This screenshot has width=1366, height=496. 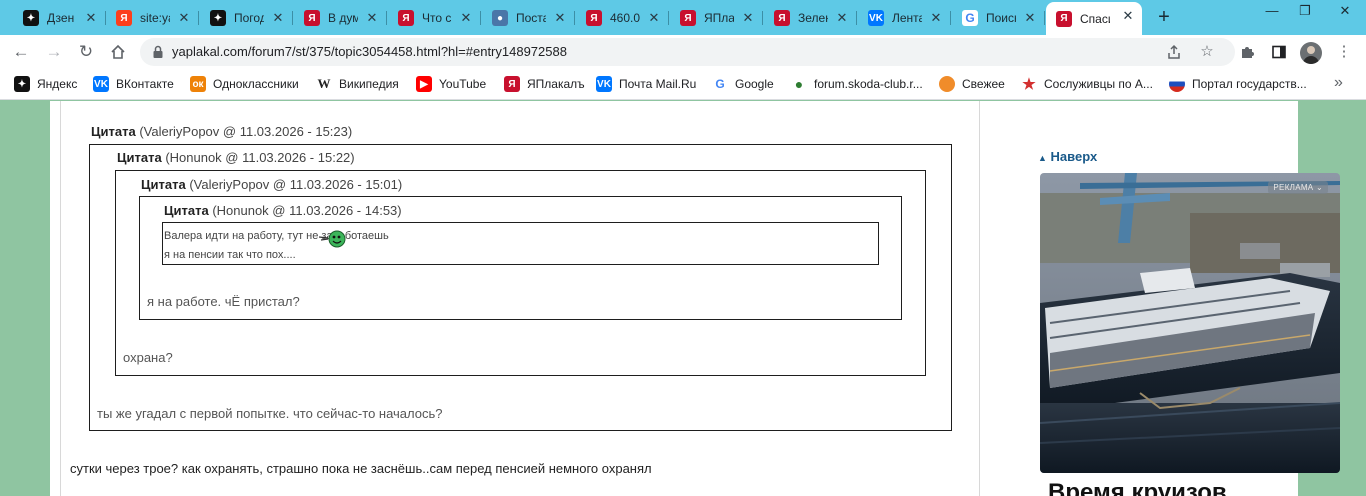 I want to click on wikipedia-icon: W, so click(x=324, y=84).